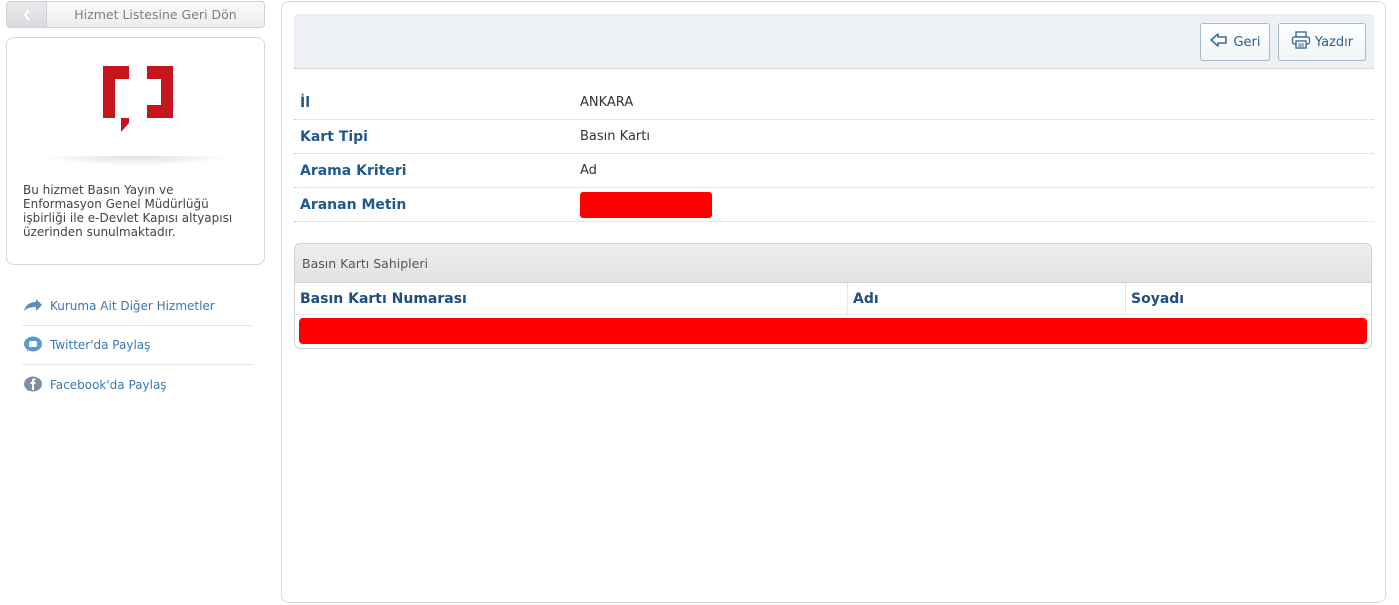  Describe the element at coordinates (155, 14) in the screenshot. I see `back-to-service-list-label: Hizmet Listesine Geri Dön` at that location.